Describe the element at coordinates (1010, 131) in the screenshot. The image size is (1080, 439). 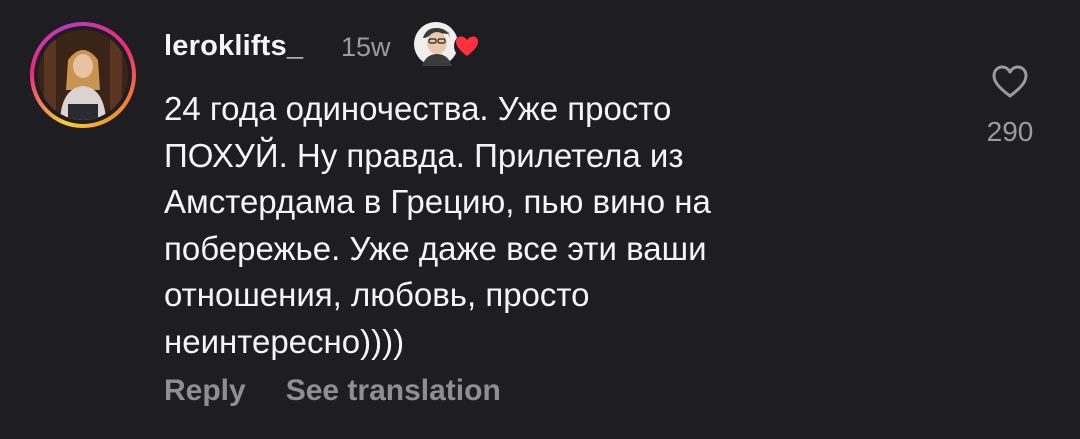
I see `like-count: 290` at that location.